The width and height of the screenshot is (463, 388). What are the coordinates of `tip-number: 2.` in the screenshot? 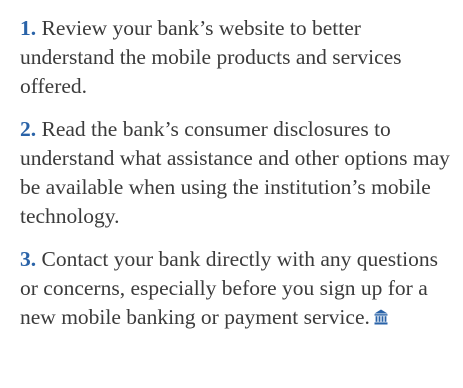 It's located at (28, 129).